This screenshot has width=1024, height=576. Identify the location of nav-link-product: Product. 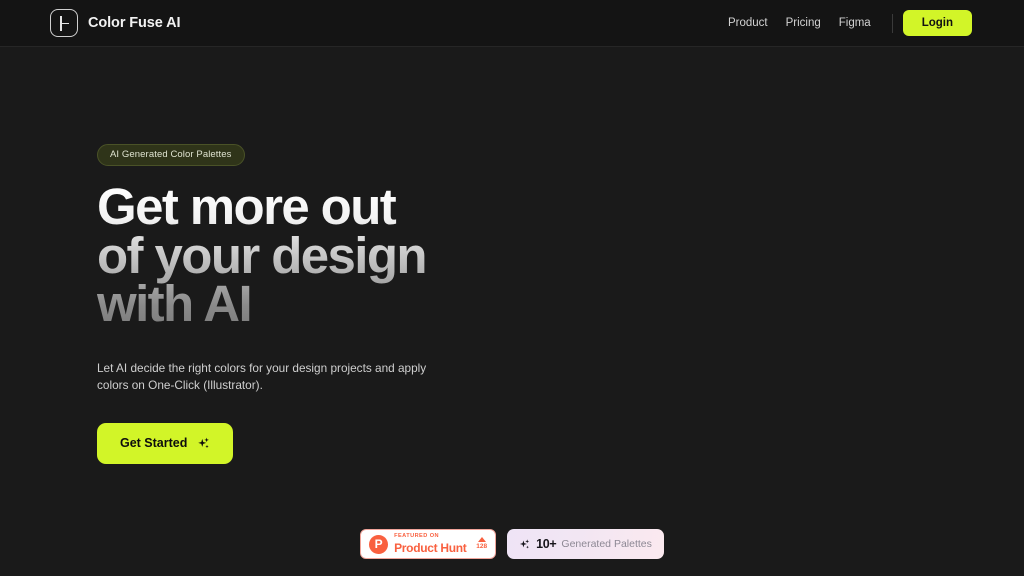
(748, 23).